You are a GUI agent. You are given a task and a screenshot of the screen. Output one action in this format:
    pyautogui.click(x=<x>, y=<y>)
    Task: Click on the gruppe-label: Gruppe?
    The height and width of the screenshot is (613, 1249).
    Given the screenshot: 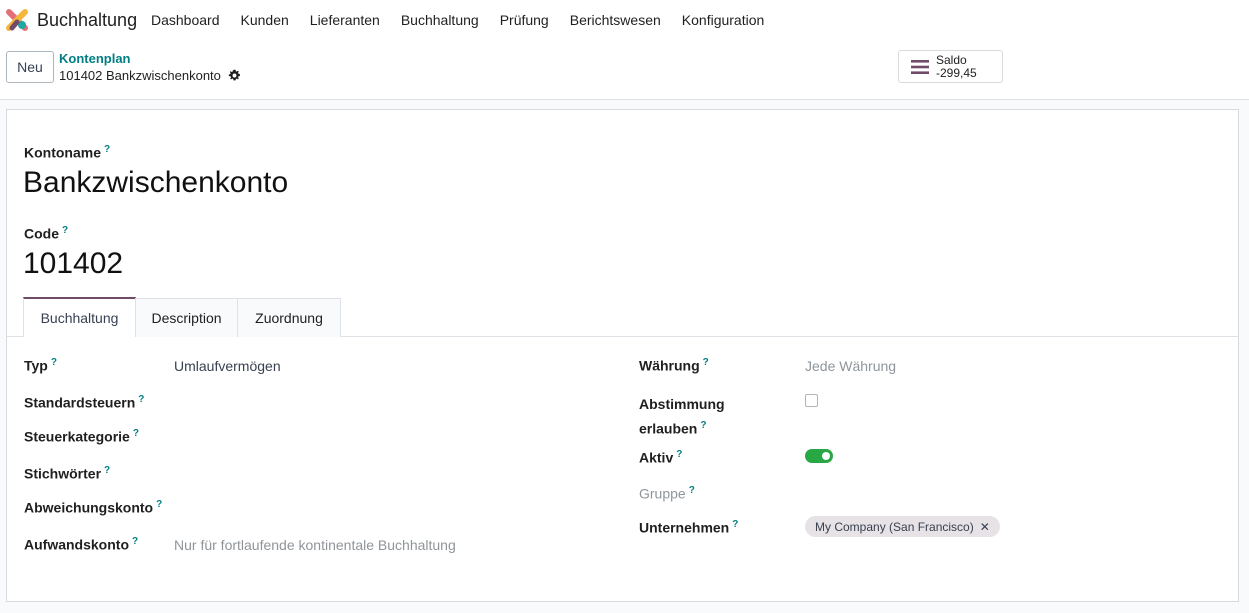 What is the action you would take?
    pyautogui.click(x=667, y=493)
    